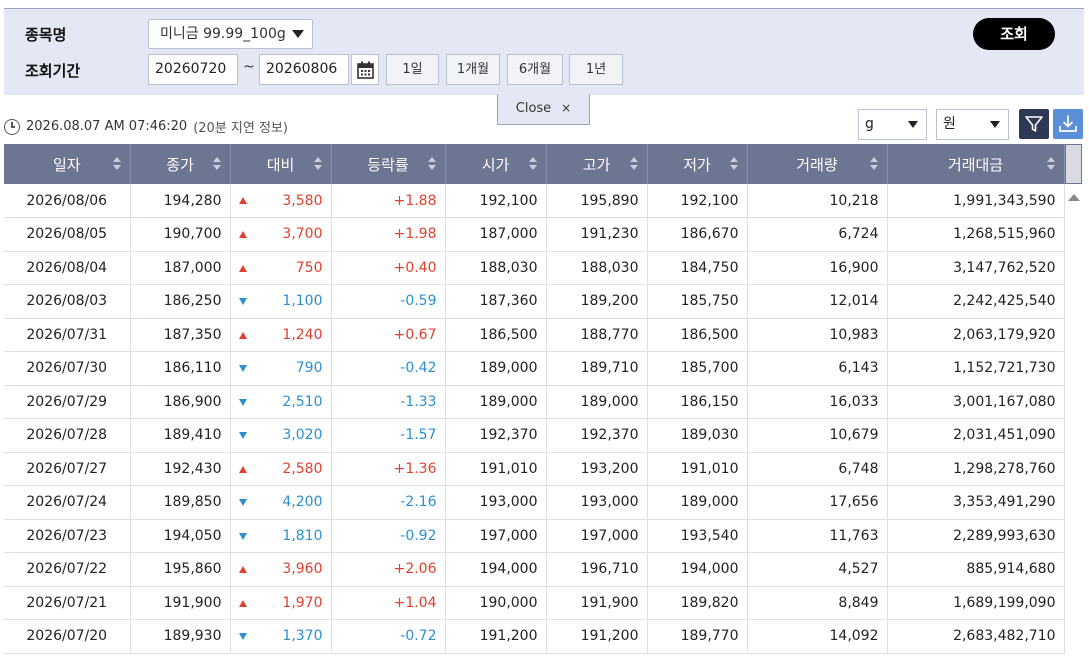 Image resolution: width=1089 pixels, height=660 pixels. I want to click on weight-unit-value: g, so click(869, 124).